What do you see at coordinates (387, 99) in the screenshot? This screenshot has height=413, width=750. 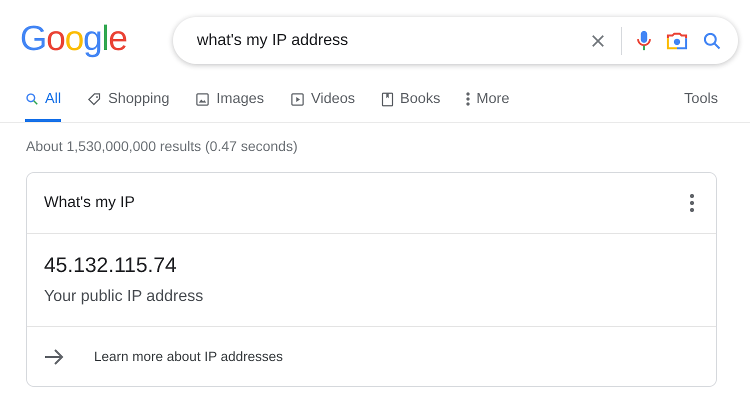 I see `book-icon` at bounding box center [387, 99].